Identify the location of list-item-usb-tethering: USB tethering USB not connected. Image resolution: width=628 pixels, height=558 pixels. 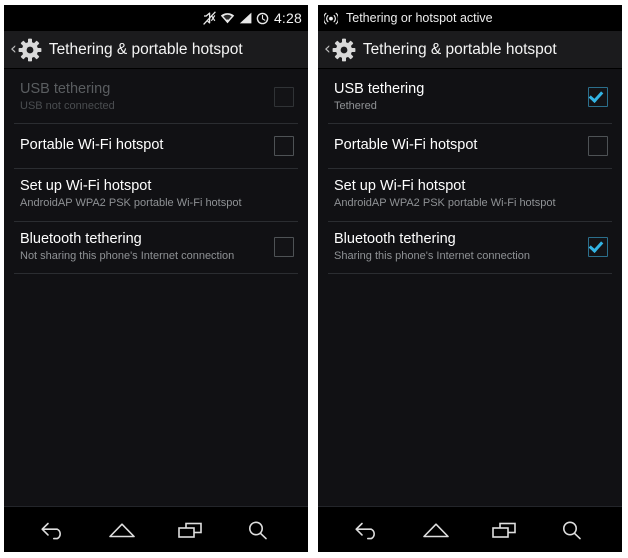
(156, 97).